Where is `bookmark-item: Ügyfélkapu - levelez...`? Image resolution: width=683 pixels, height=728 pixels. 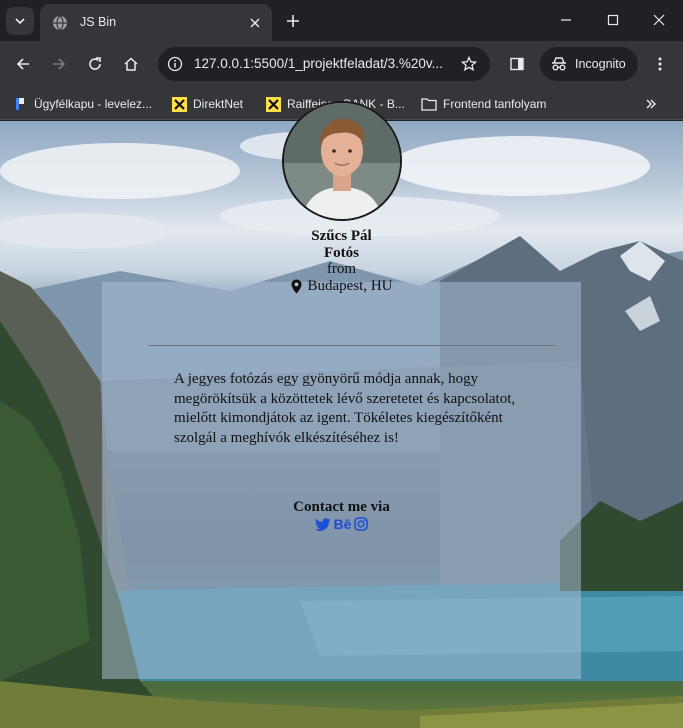 bookmark-item: Ügyfélkapu - levelez... is located at coordinates (82, 104).